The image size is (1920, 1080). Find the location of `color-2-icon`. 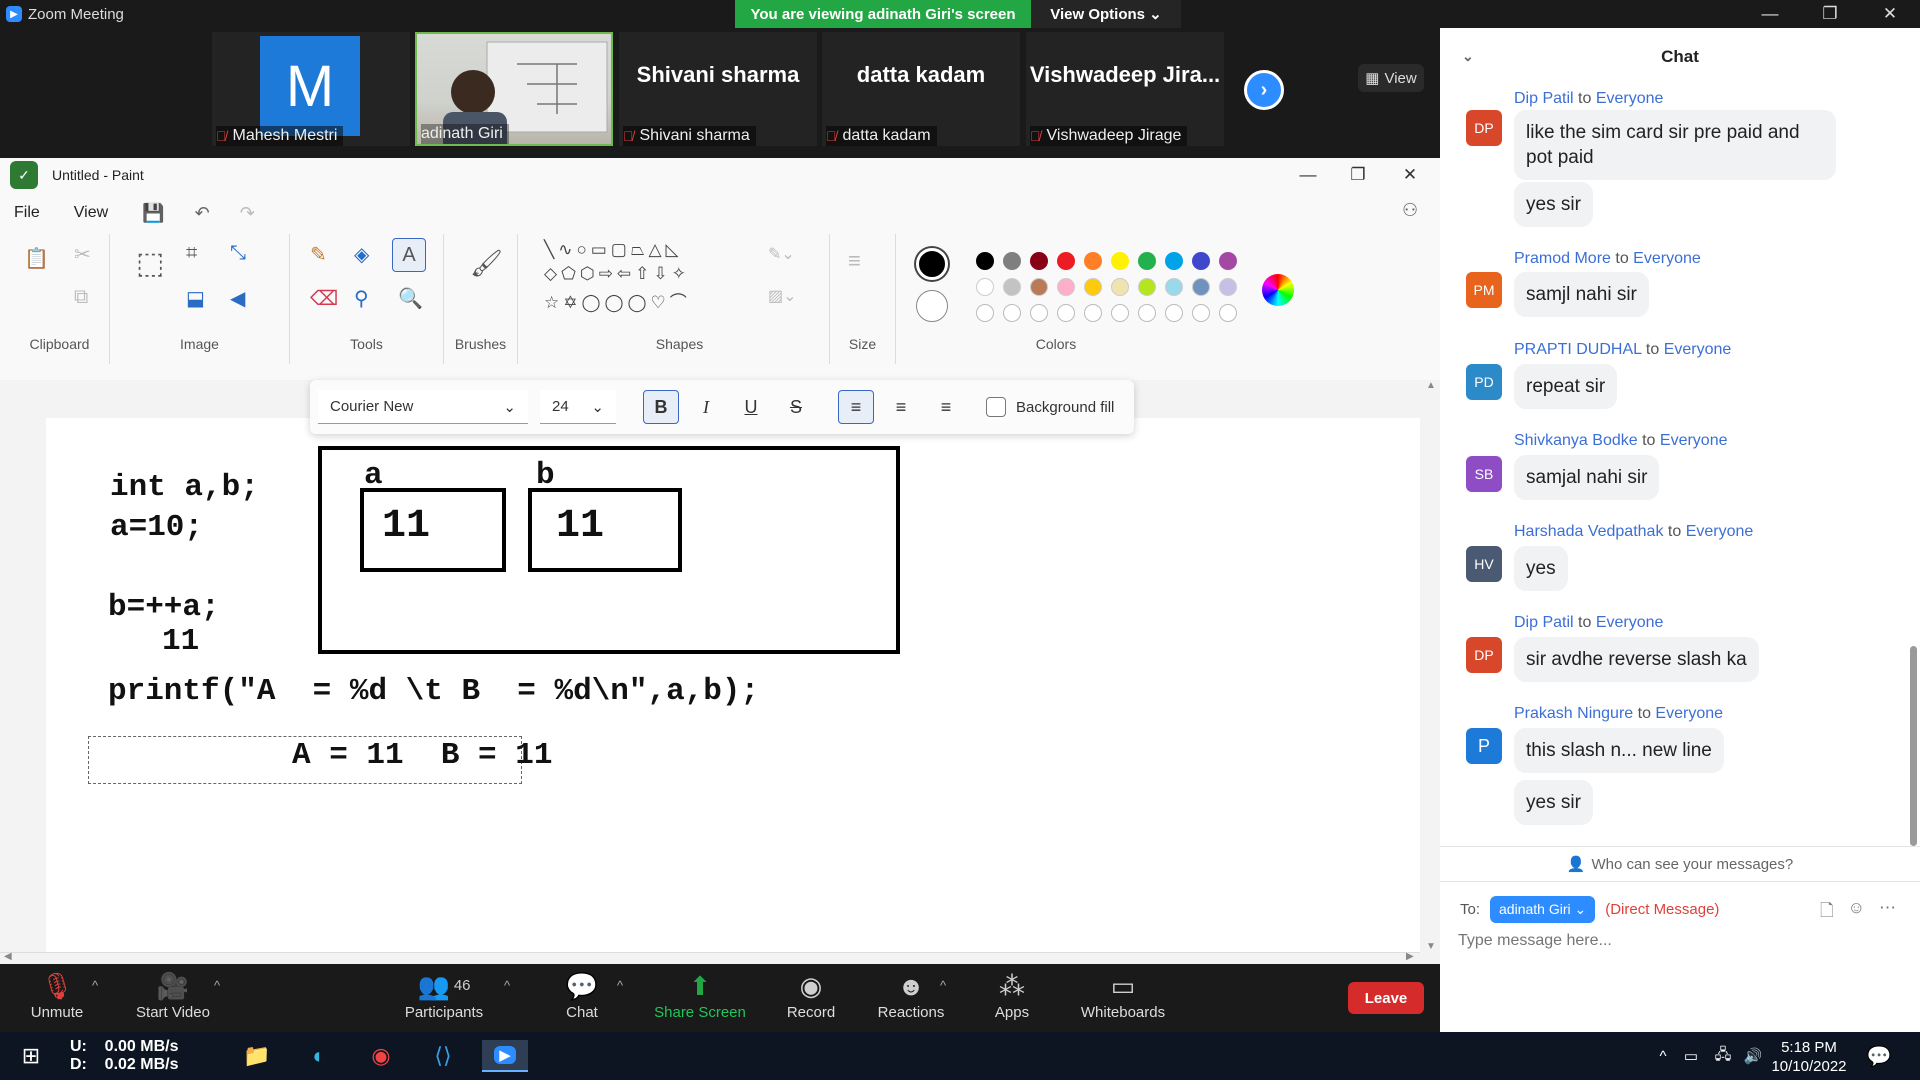

color-2-icon is located at coordinates (932, 306).